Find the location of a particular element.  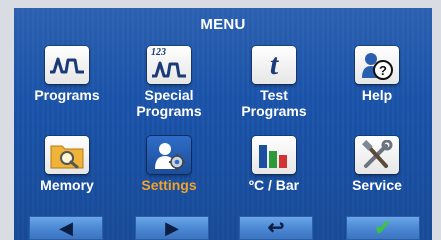

return-arrow-icon: ↩ is located at coordinates (276, 228).